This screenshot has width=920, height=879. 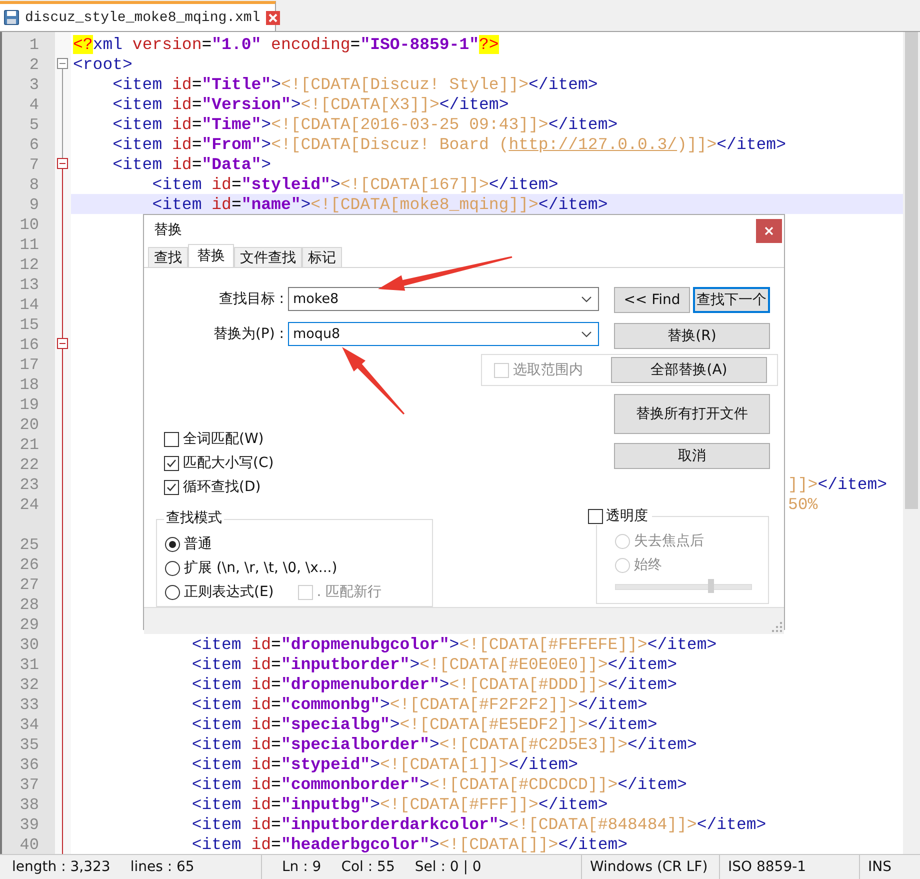 I want to click on combo-field: moke8, so click(x=443, y=299).